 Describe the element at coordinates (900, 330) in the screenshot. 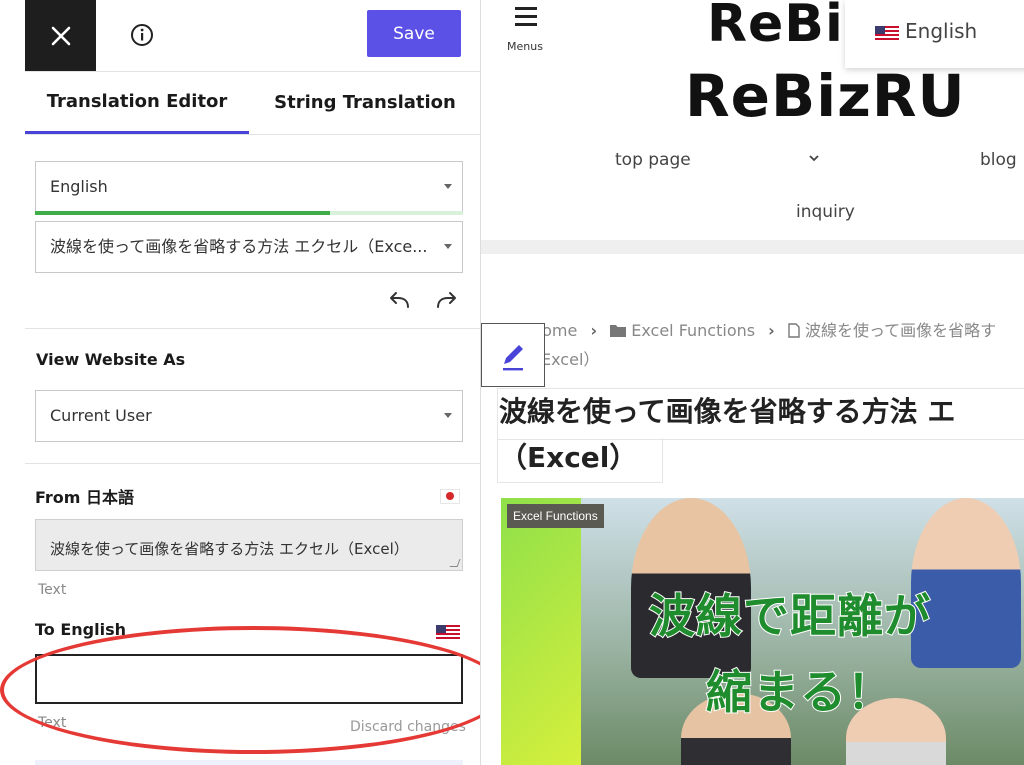

I see `breadcrumb-current: 波線を使って画像を省略す` at that location.